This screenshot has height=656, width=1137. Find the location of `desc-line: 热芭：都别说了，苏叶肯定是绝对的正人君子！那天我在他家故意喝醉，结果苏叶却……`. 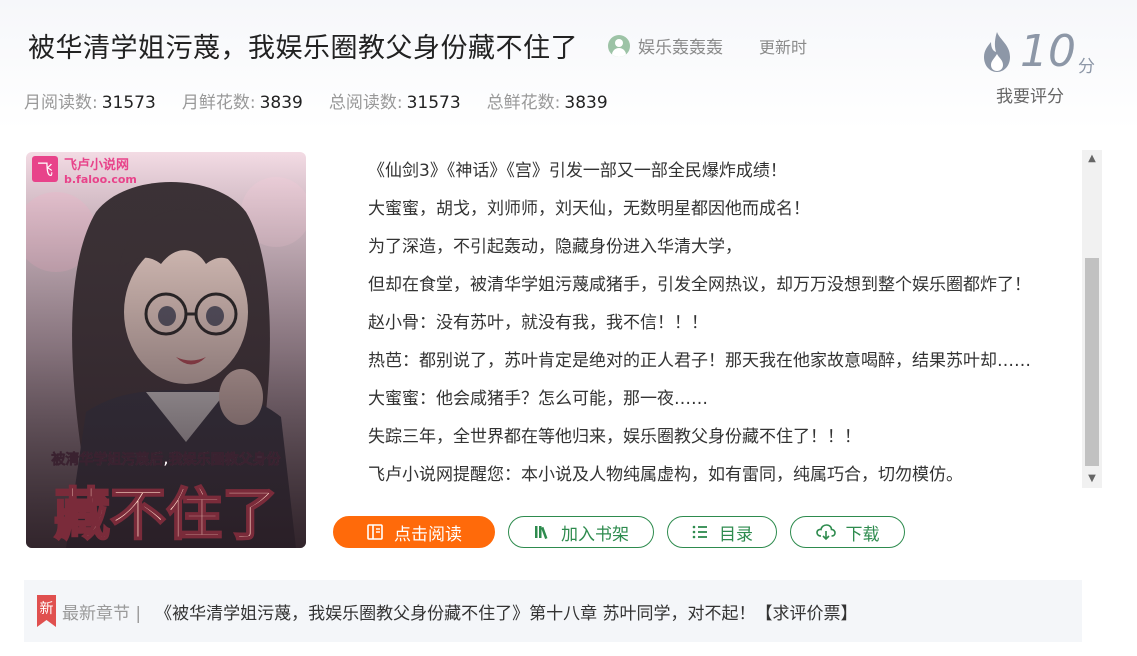

desc-line: 热芭：都别说了，苏叶肯定是绝对的正人君子！那天我在他家故意喝醉，结果苏叶却…… is located at coordinates (699, 361).